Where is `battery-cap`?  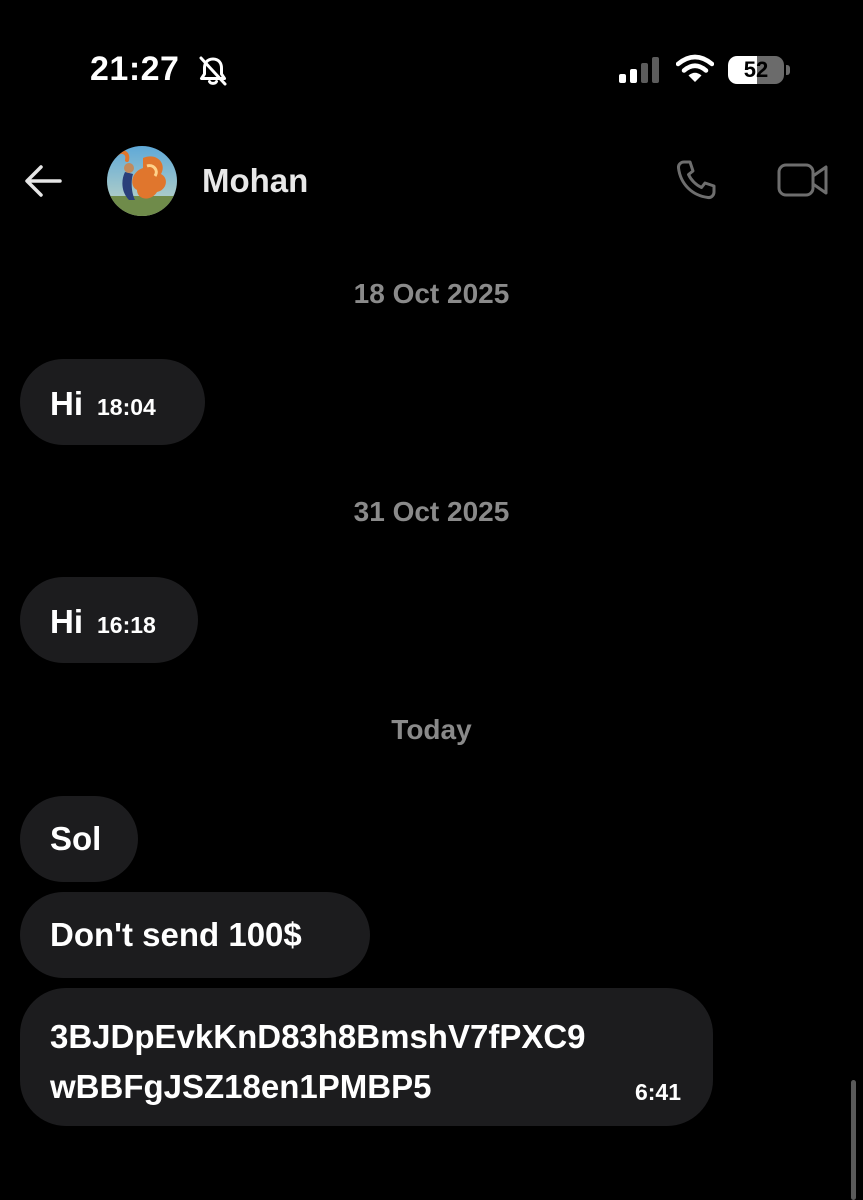 battery-cap is located at coordinates (788, 70).